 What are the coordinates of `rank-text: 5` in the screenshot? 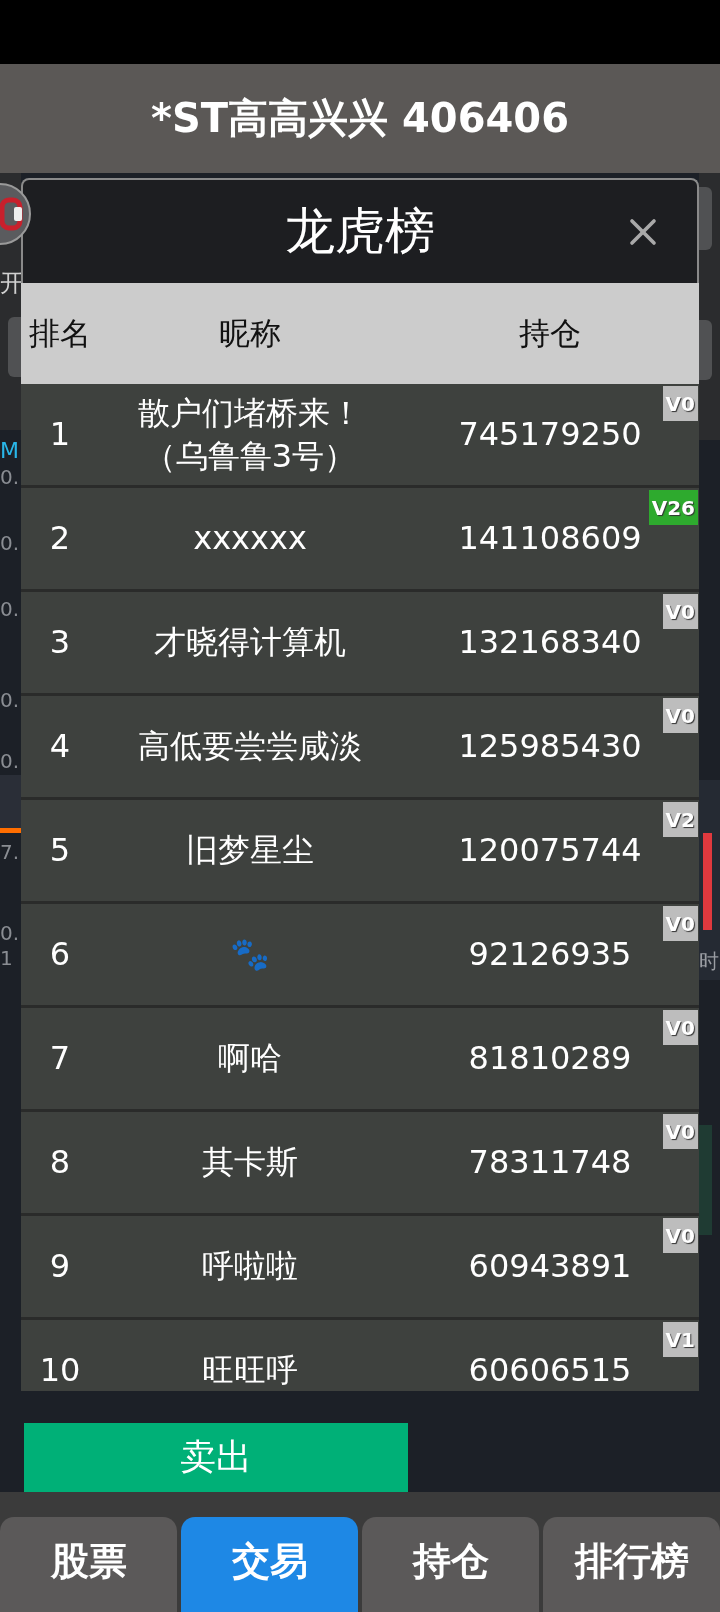 It's located at (60, 850).